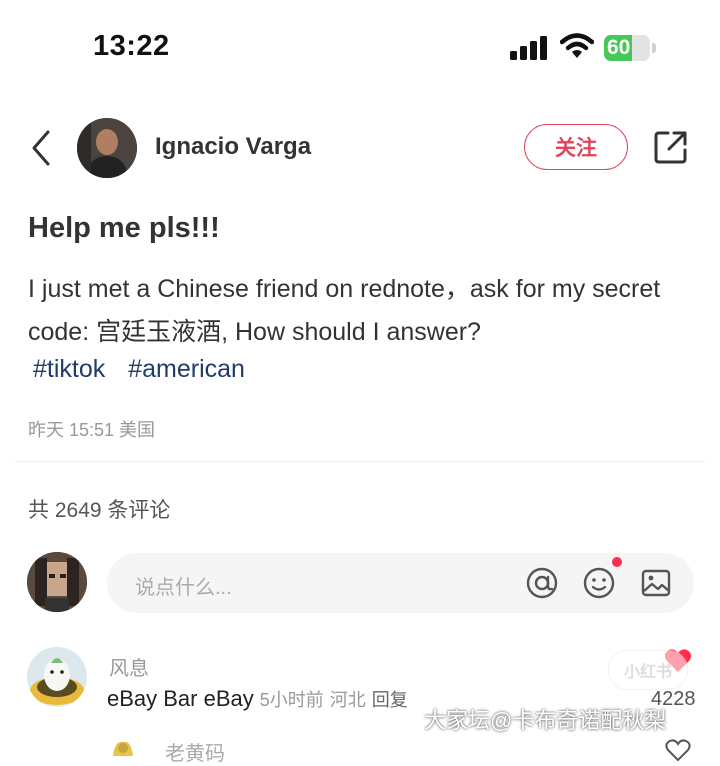 Image resolution: width=720 pixels, height=766 pixels. I want to click on share-icon, so click(671, 147).